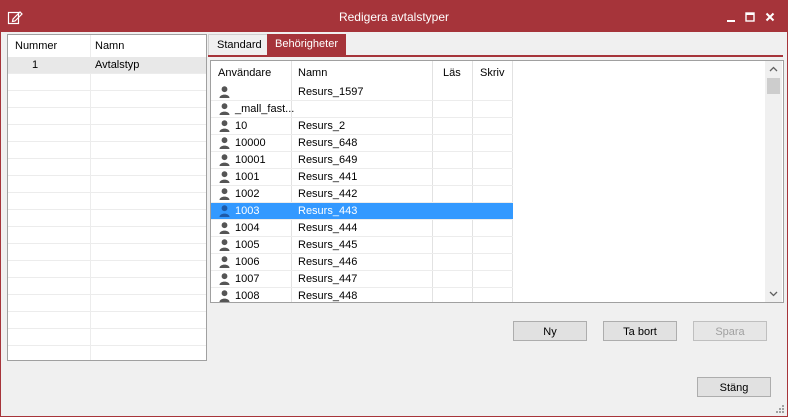 This screenshot has height=417, width=788. I want to click on vertical-scrollbar, so click(773, 181).